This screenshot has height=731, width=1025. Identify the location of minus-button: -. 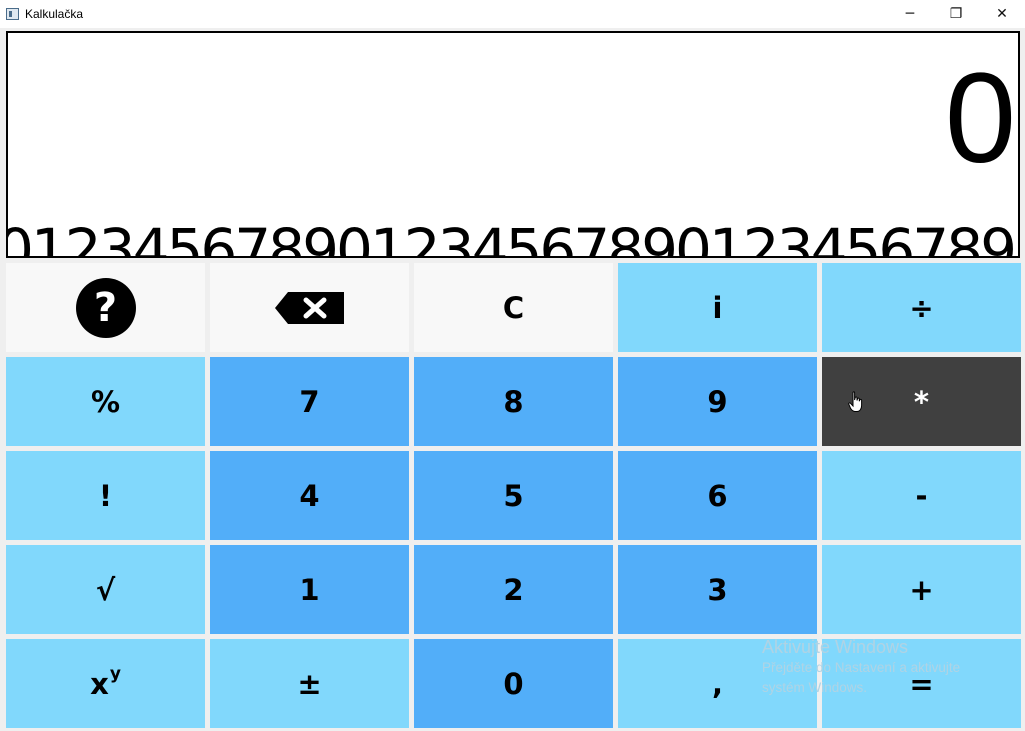
(921, 495).